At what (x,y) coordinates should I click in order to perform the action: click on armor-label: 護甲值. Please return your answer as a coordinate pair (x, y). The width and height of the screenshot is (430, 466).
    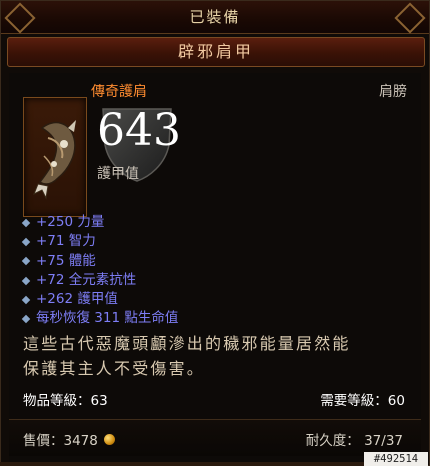
    Looking at the image, I should click on (118, 174).